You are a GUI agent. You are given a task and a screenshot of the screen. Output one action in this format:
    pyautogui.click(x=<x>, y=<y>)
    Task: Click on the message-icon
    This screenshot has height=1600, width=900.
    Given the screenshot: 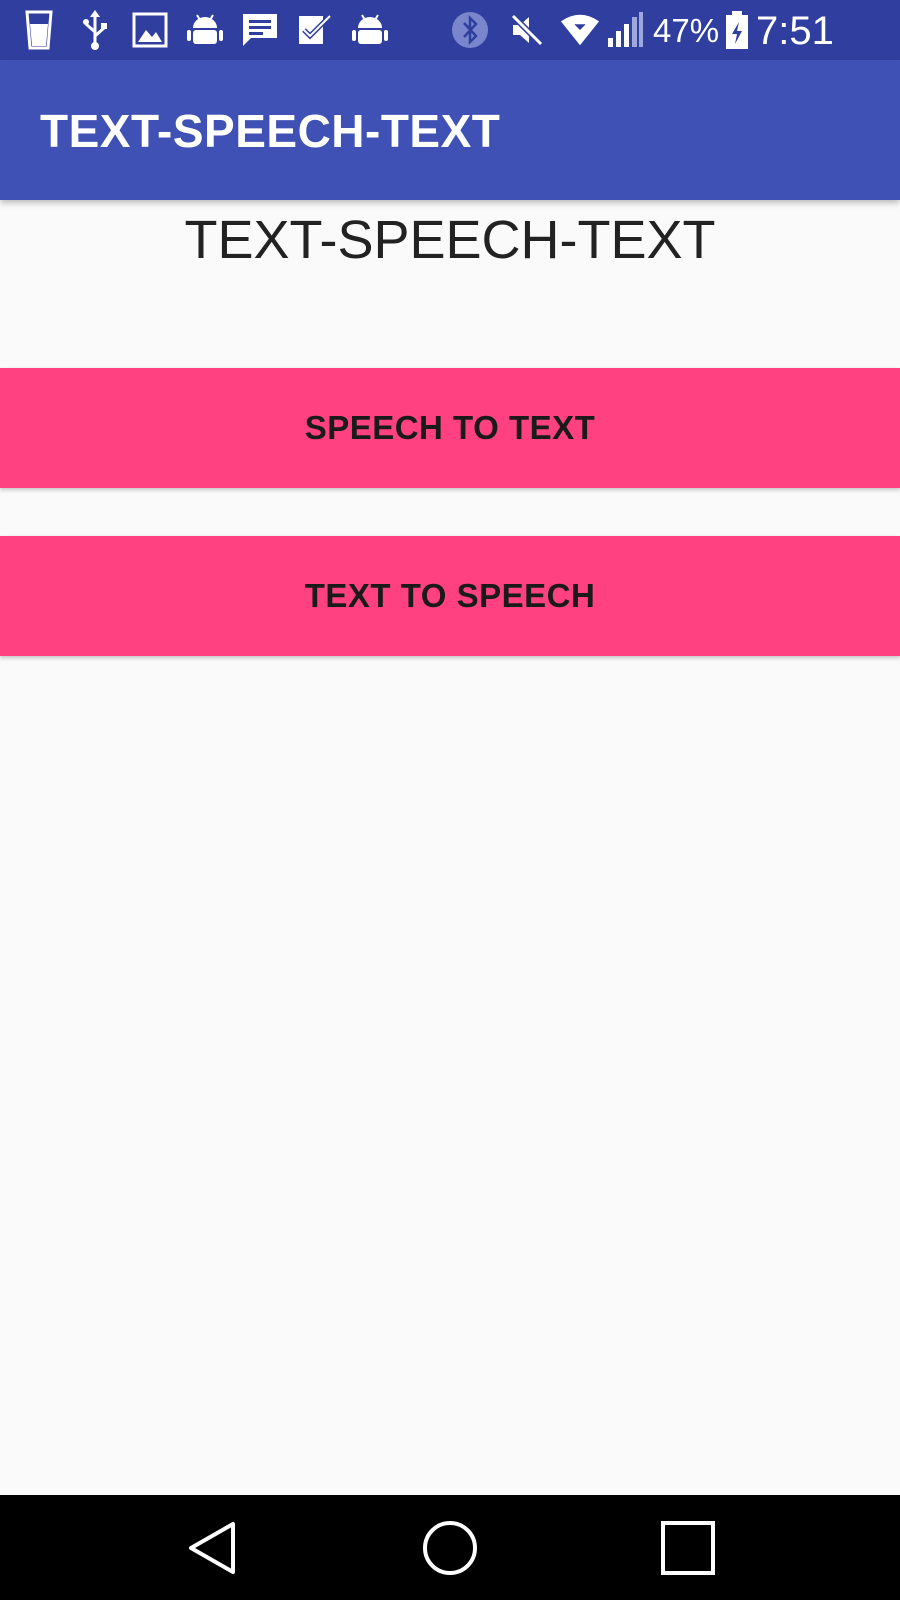 What is the action you would take?
    pyautogui.click(x=260, y=30)
    